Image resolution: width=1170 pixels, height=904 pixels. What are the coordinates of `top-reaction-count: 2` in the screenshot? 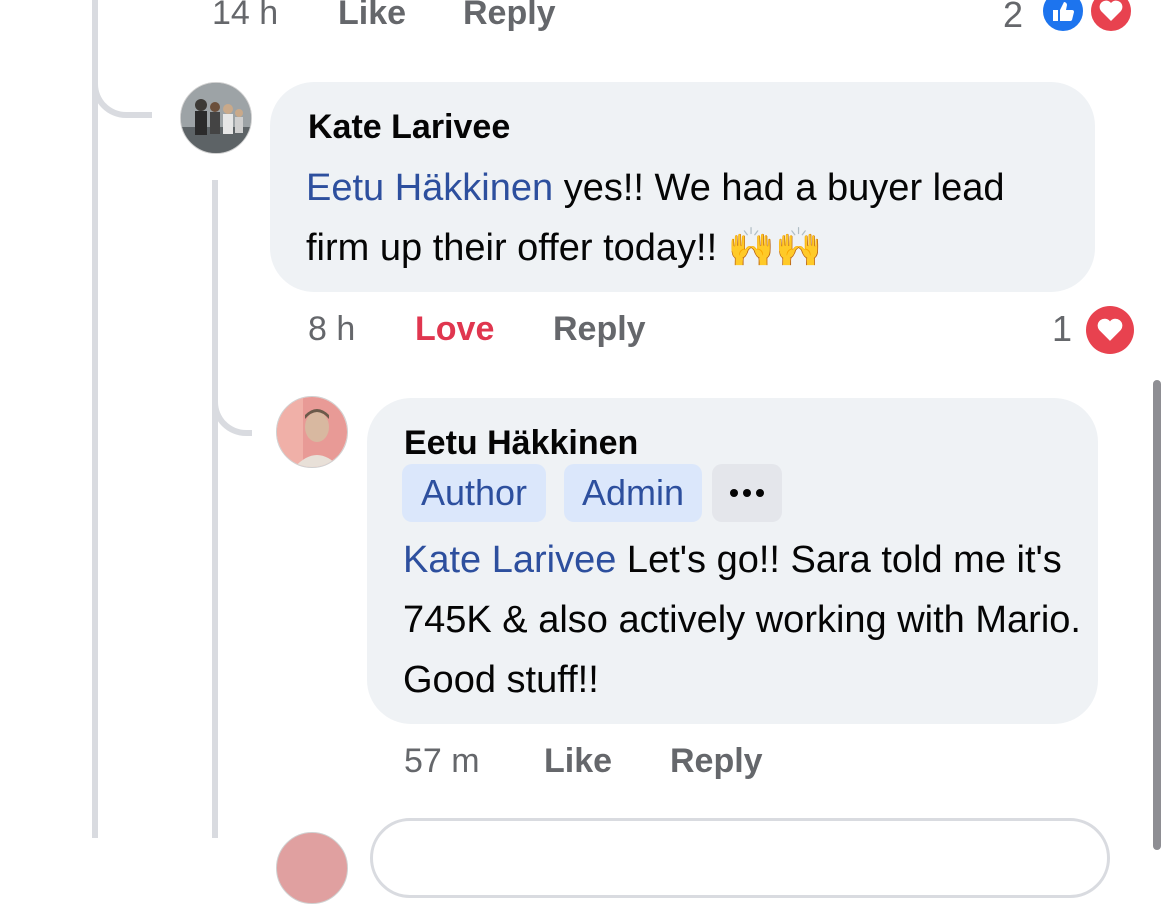 It's located at (1013, 18).